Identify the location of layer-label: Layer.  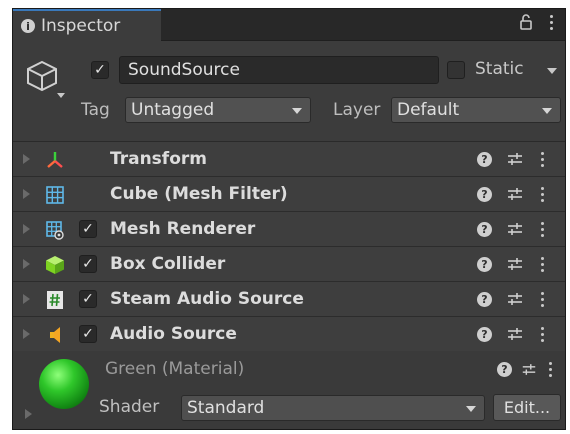
(357, 110).